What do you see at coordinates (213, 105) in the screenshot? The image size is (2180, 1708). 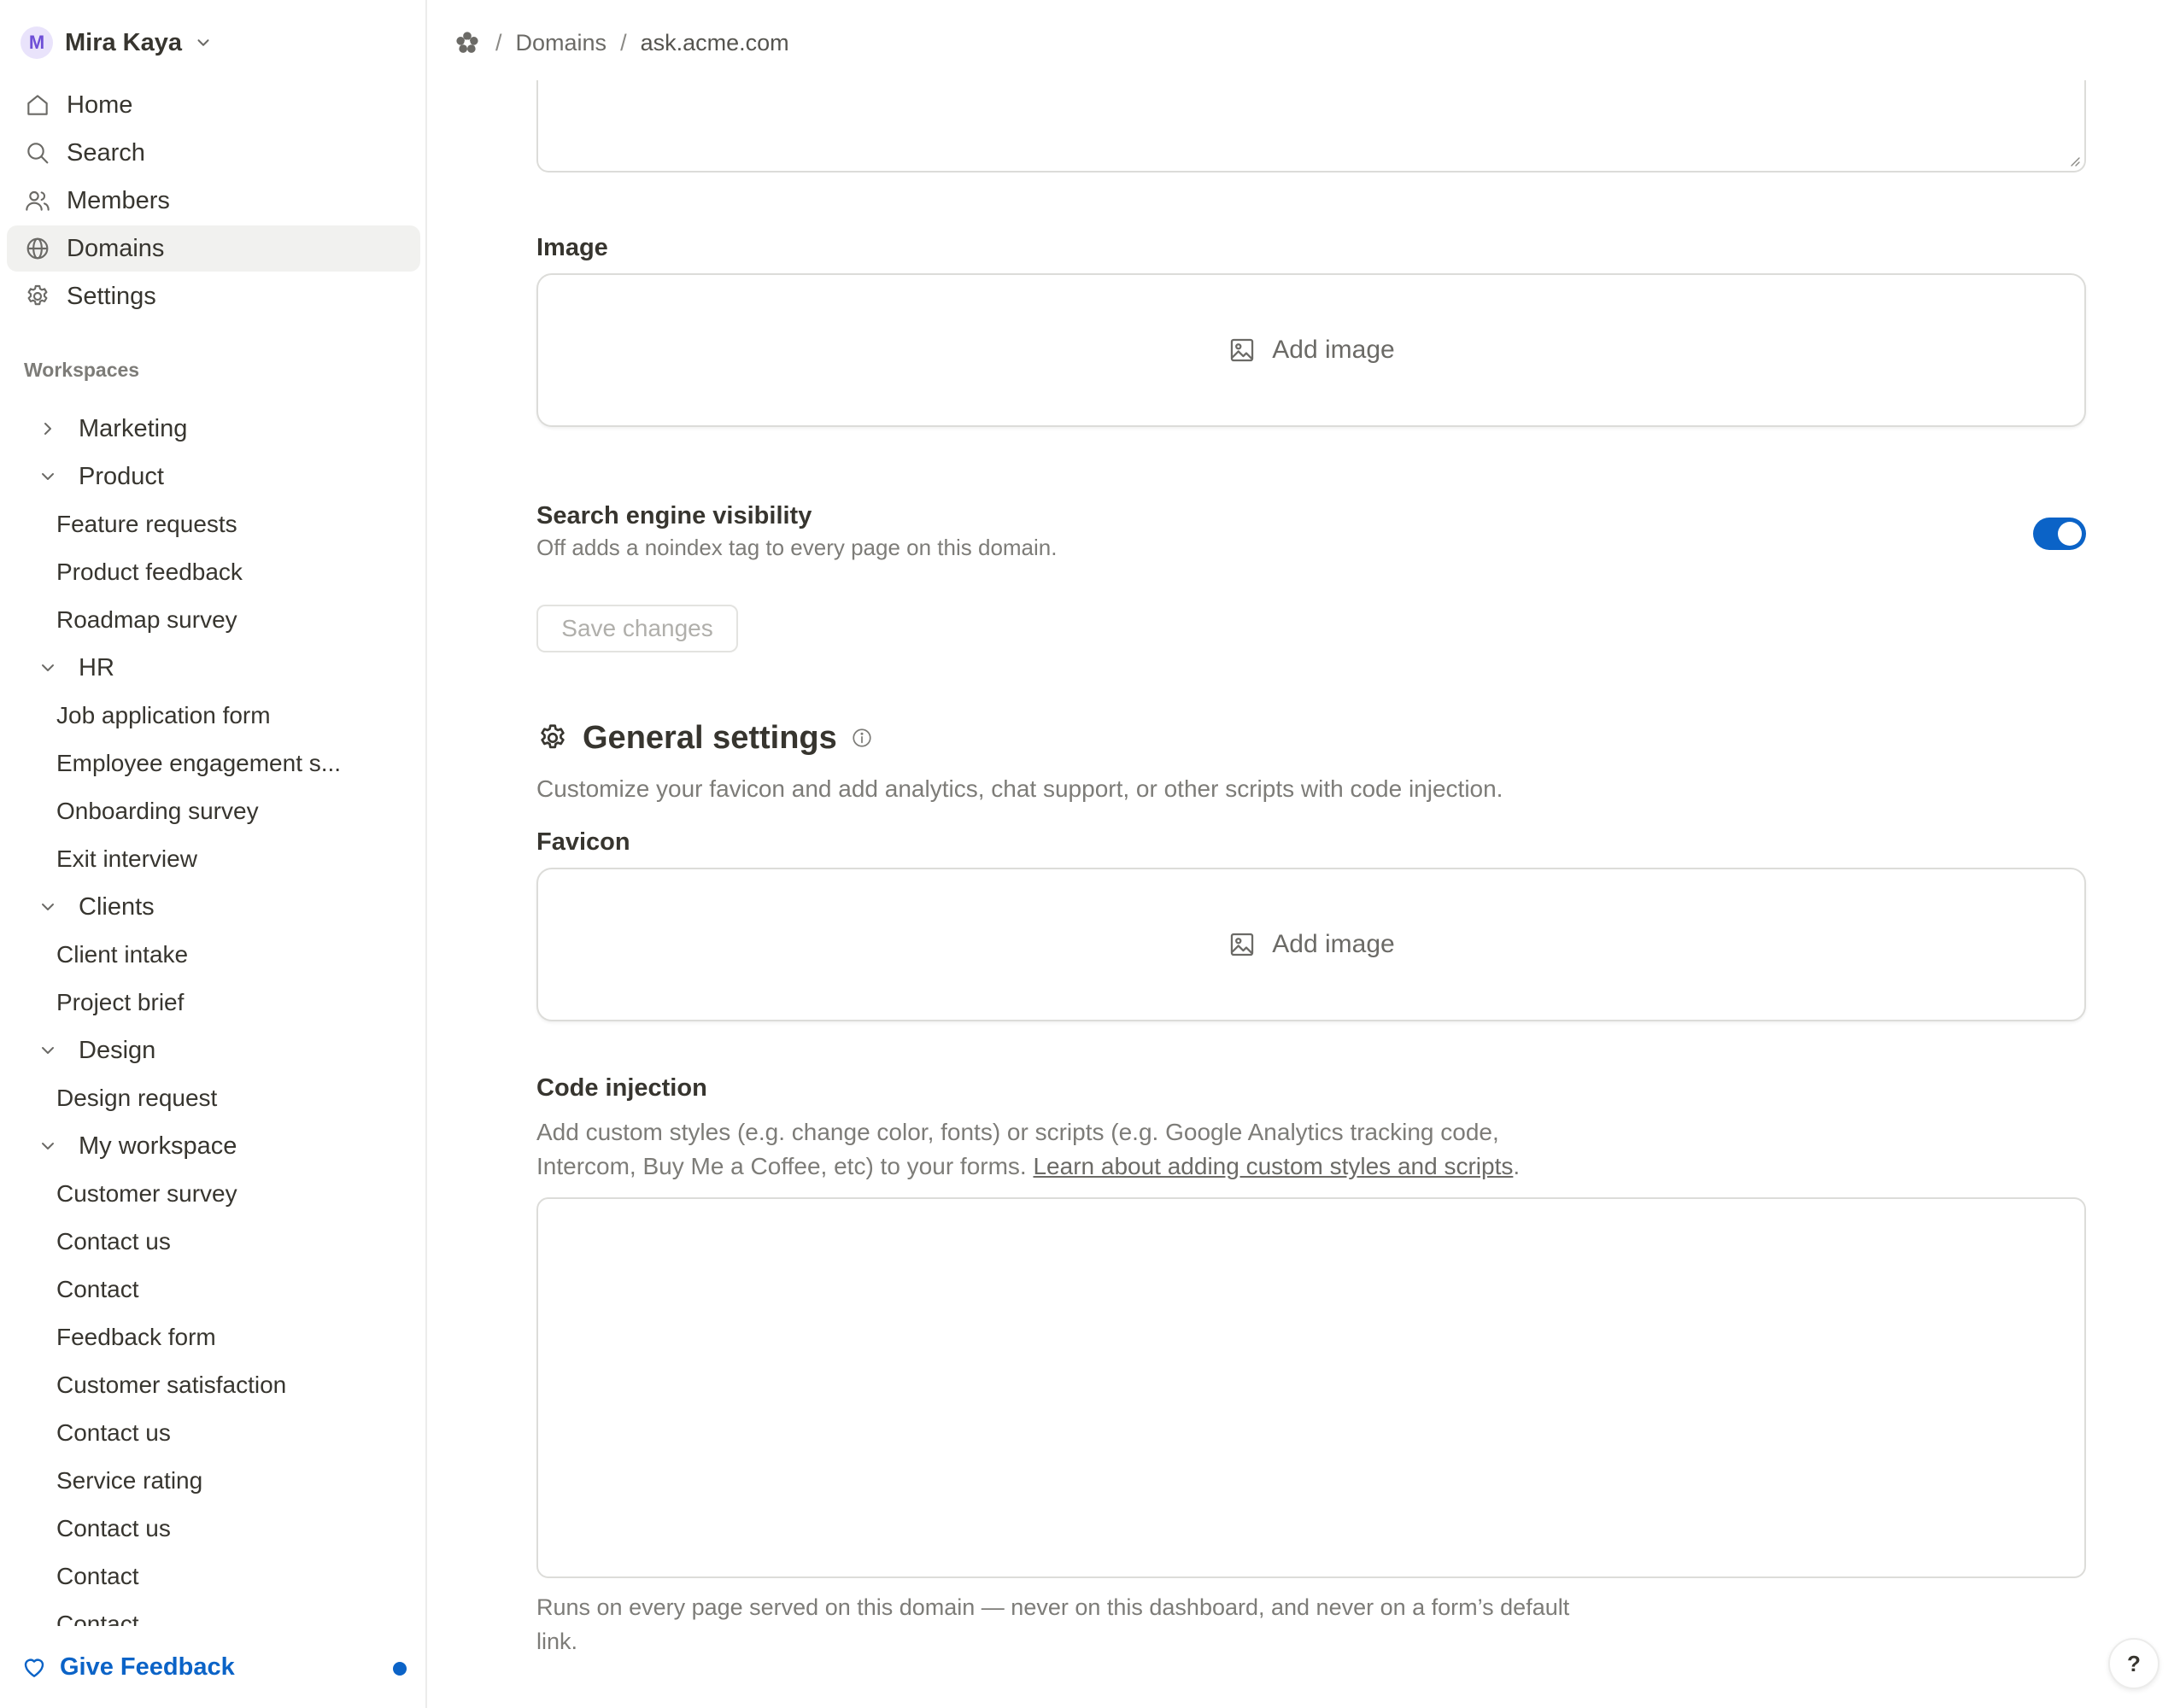 I see `nav-item-home: Home` at bounding box center [213, 105].